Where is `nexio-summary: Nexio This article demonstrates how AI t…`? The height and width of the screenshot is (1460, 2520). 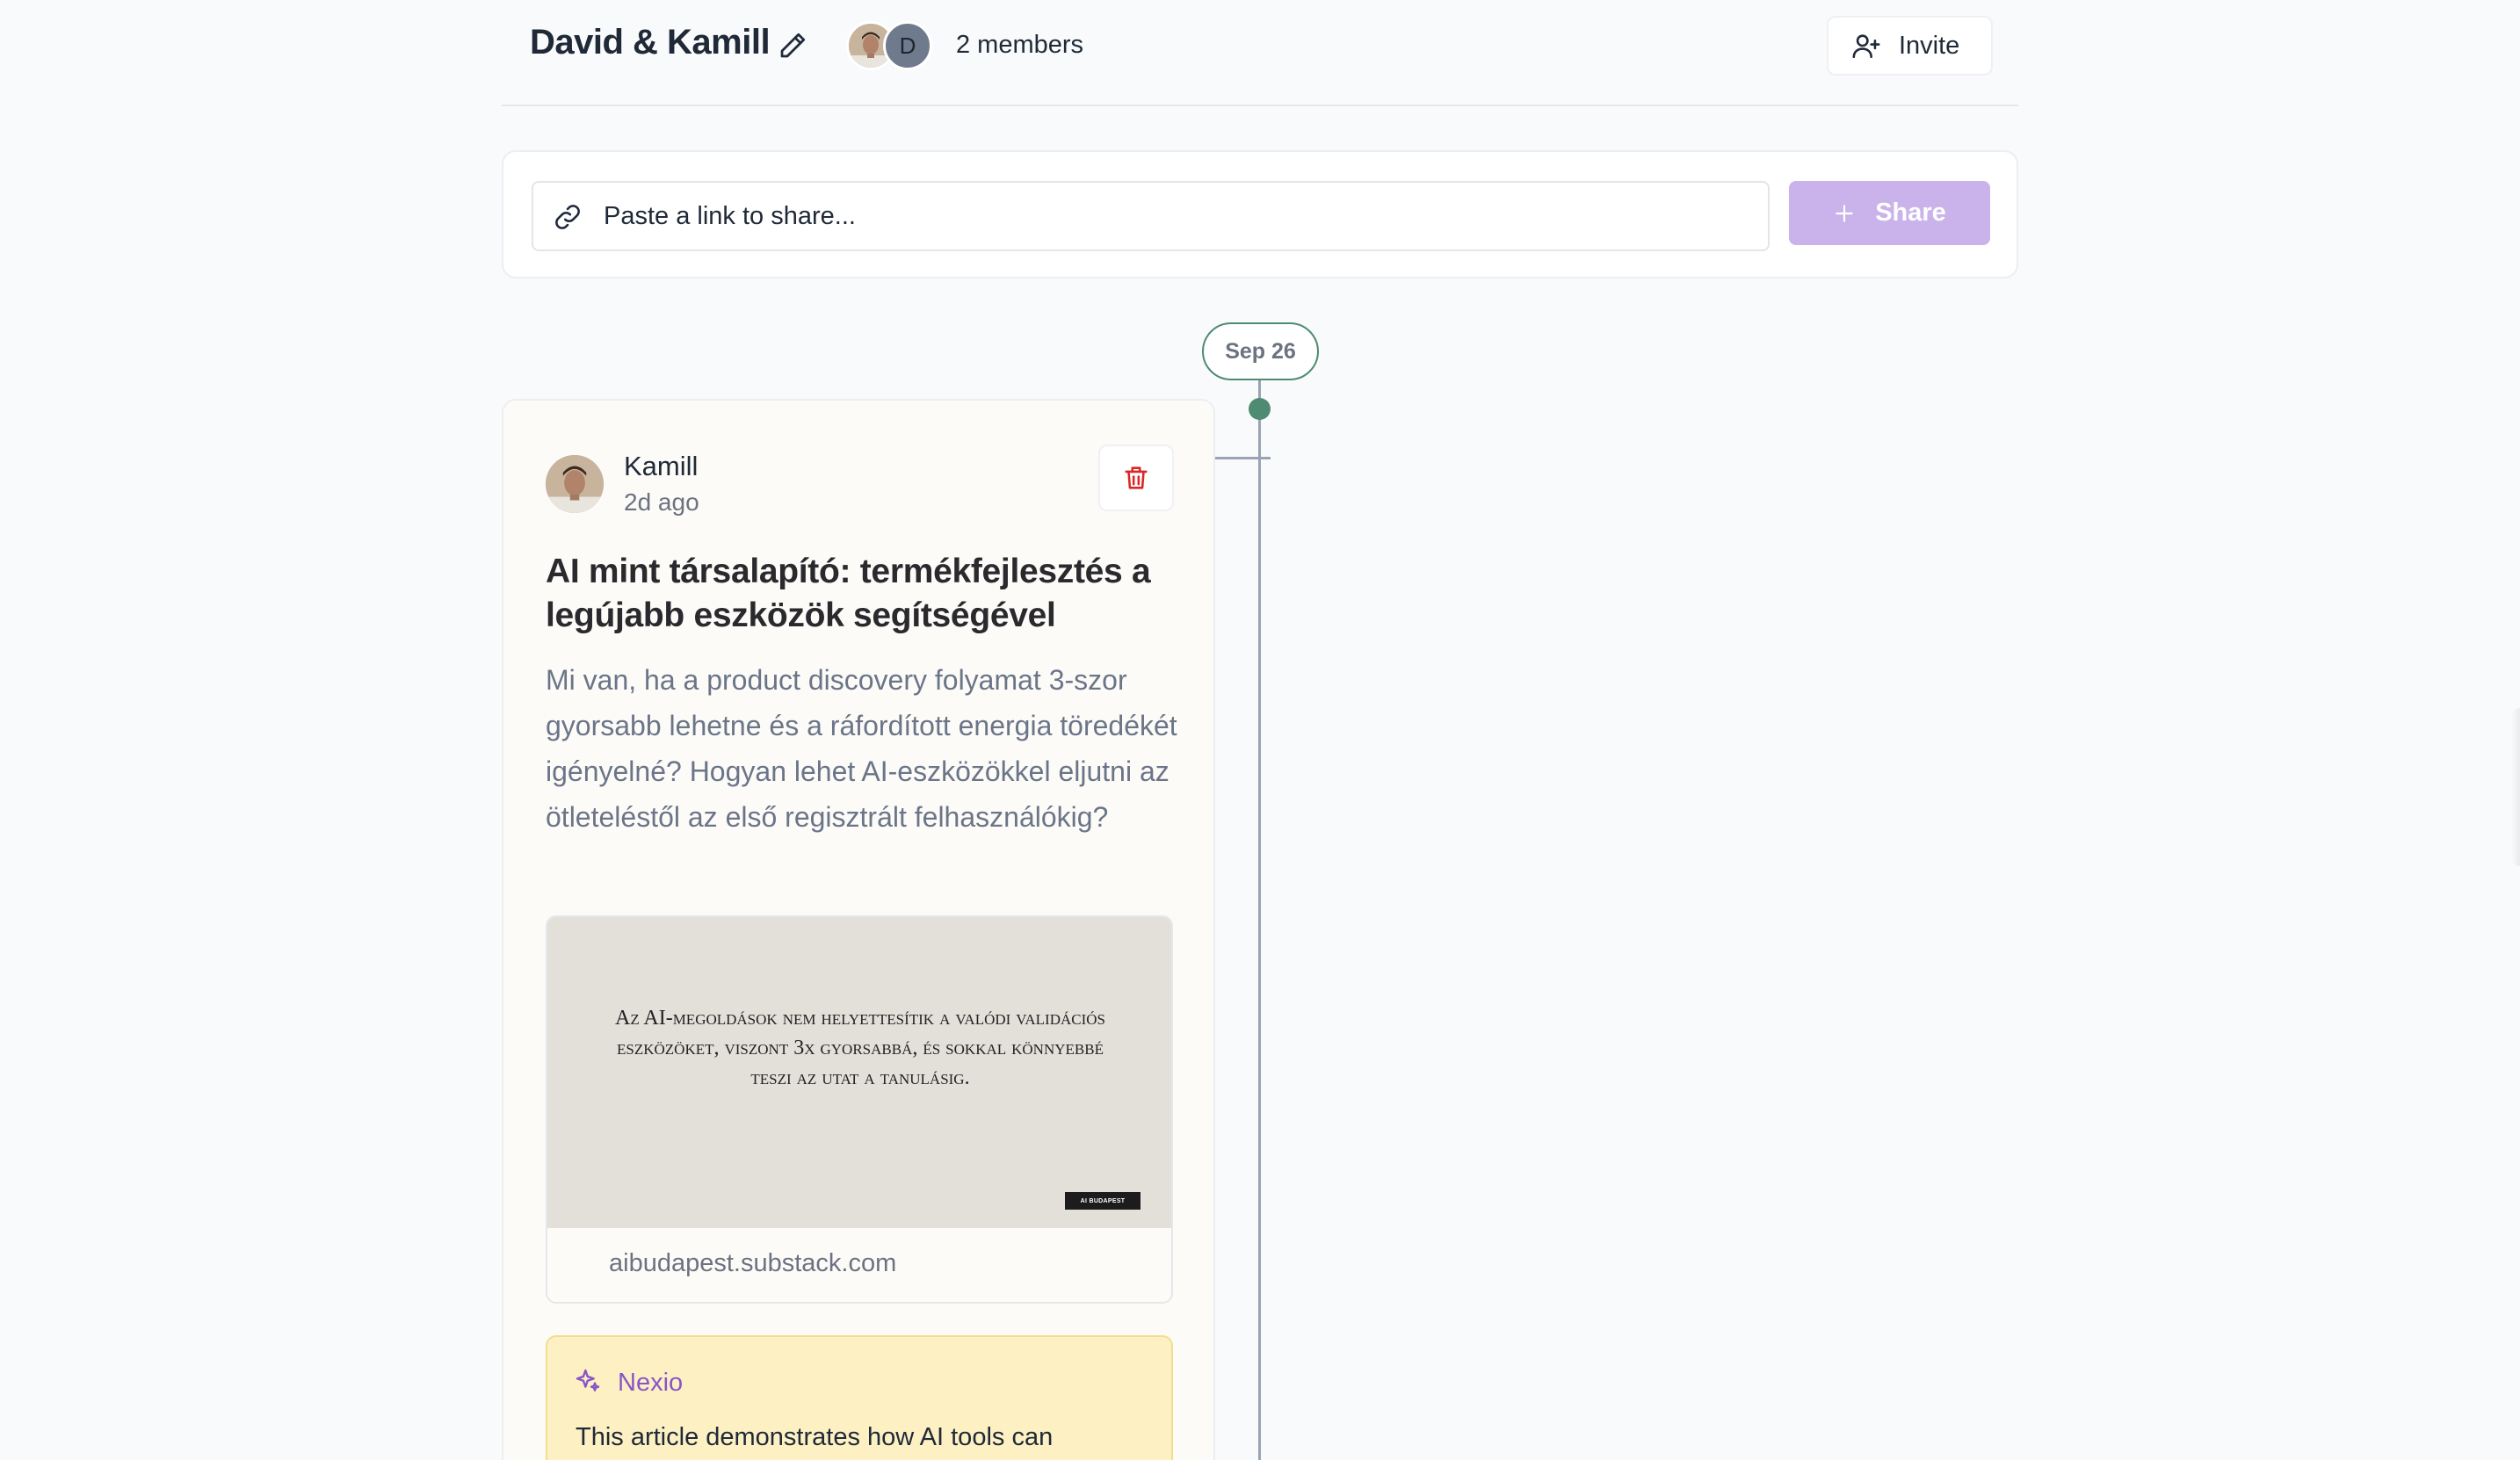
nexio-summary: Nexio This article demonstrates how AI t… is located at coordinates (859, 1397).